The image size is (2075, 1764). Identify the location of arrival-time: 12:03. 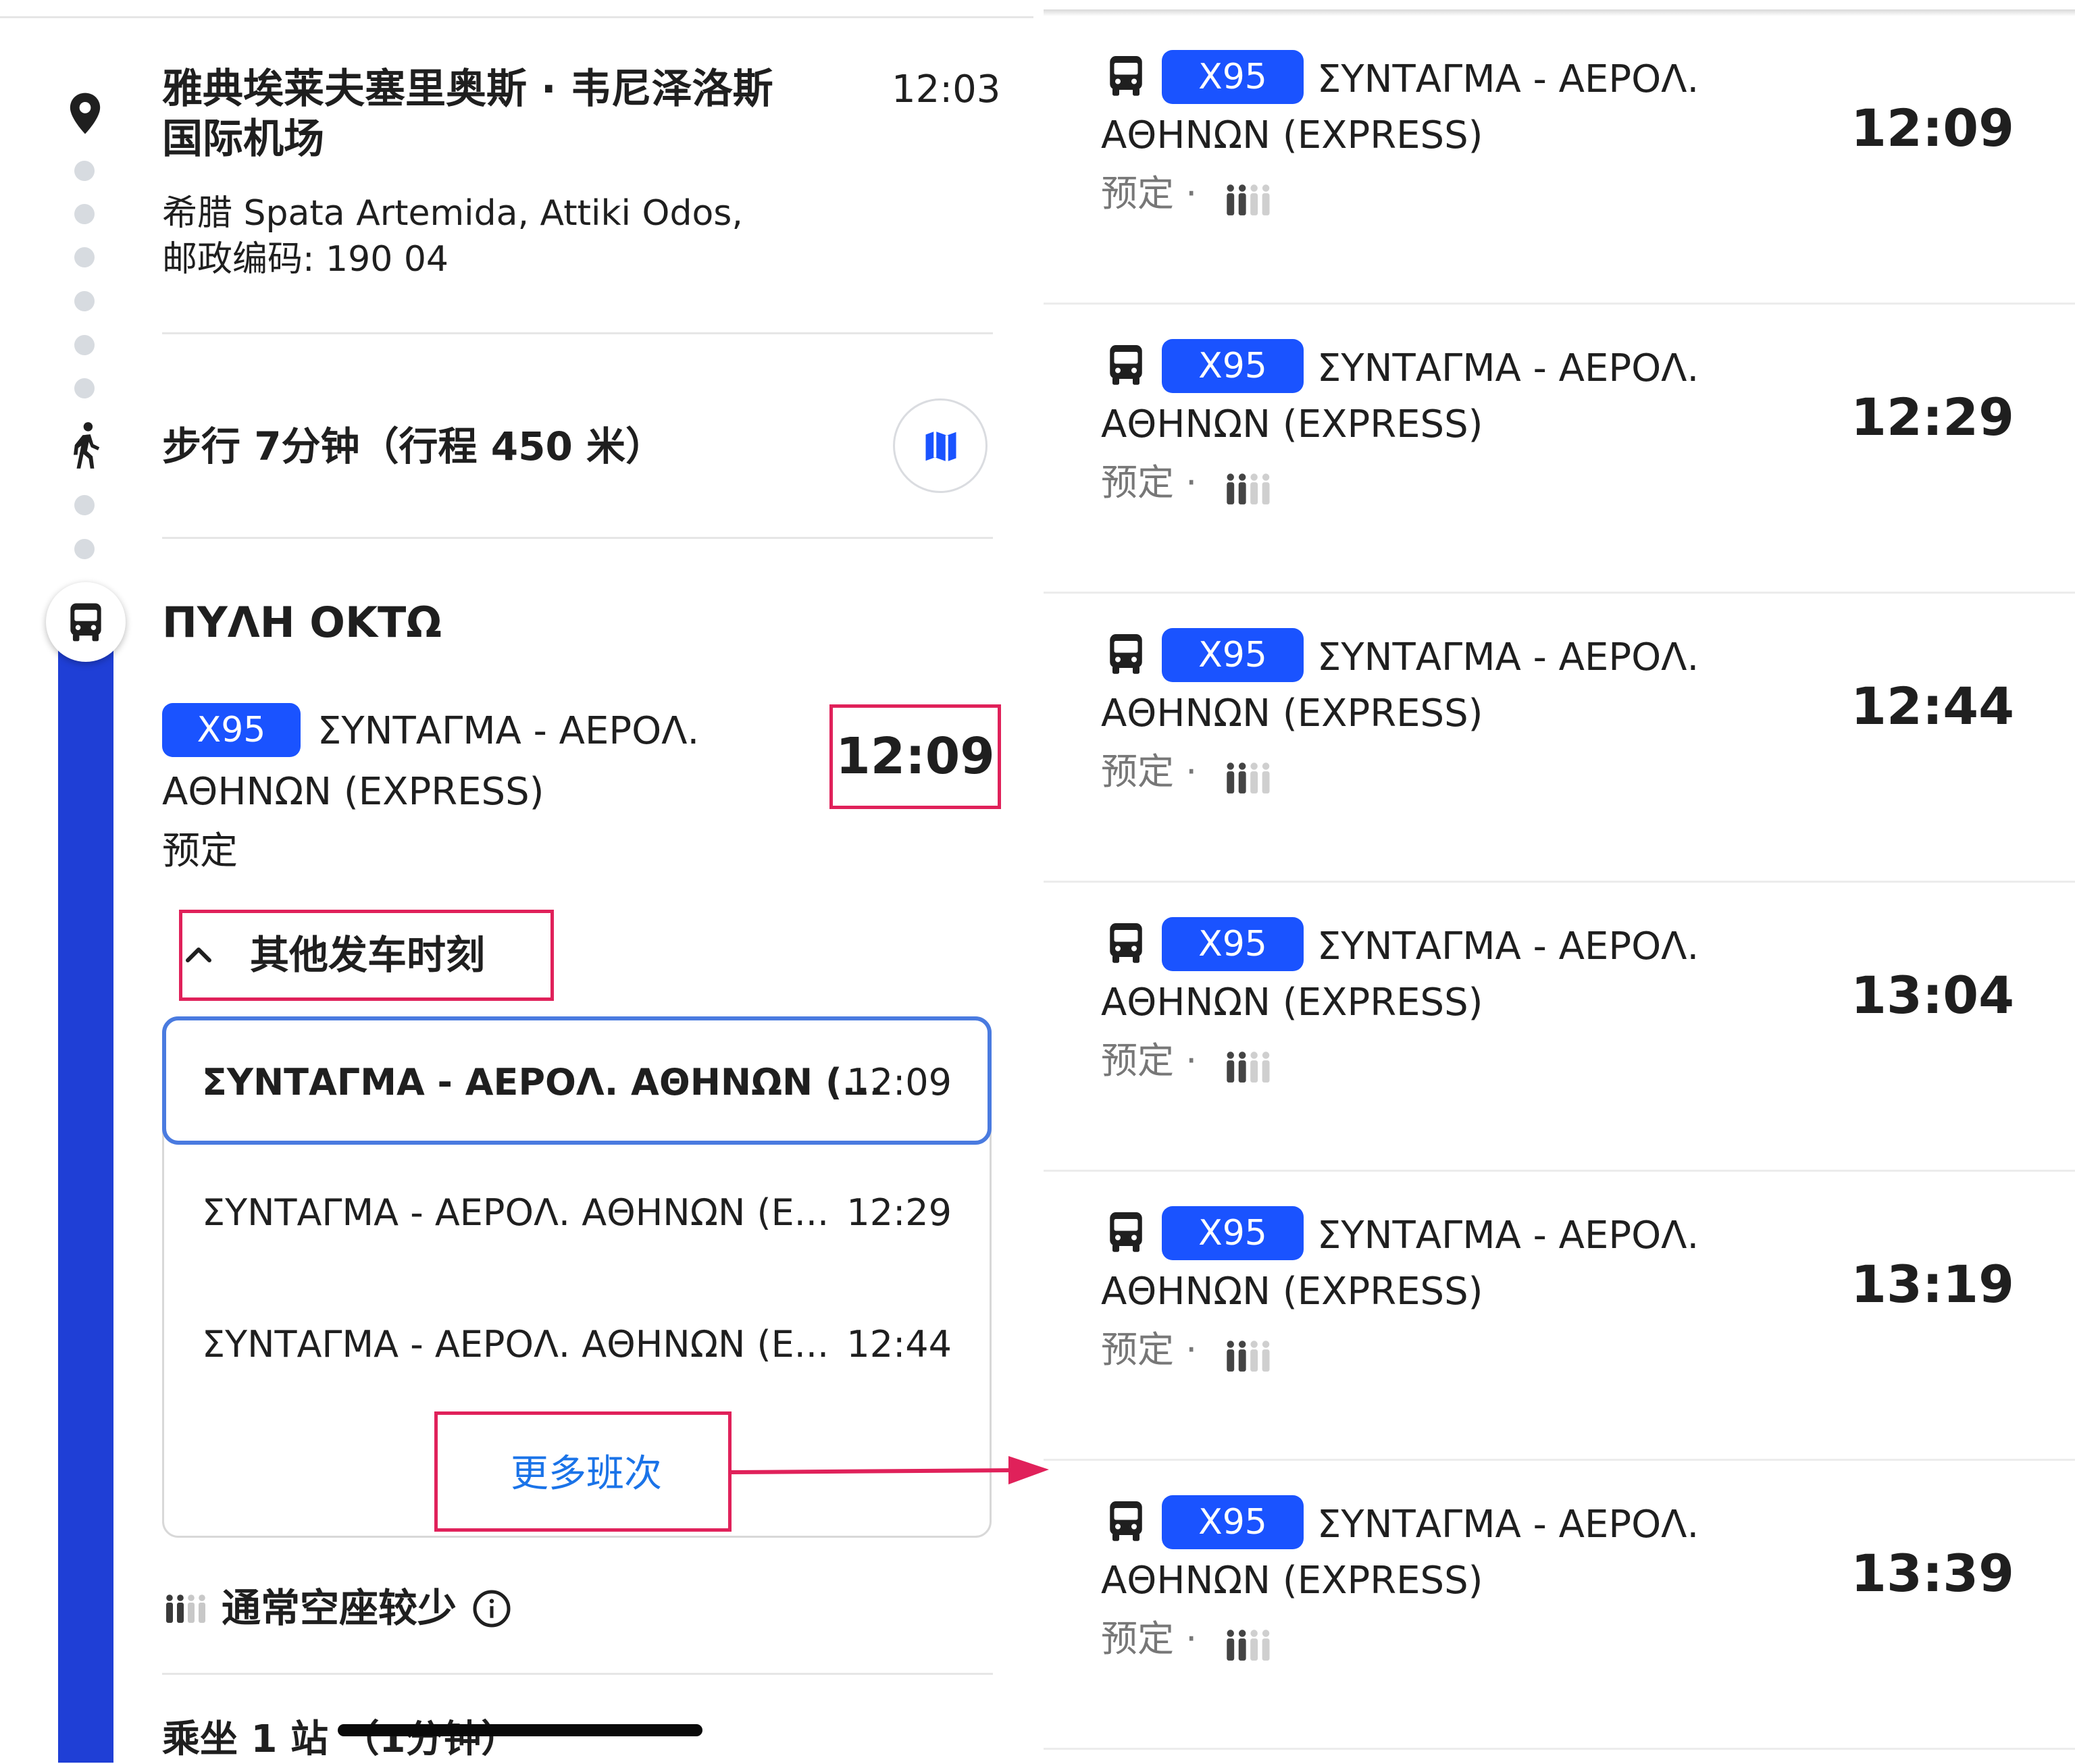
(946, 89).